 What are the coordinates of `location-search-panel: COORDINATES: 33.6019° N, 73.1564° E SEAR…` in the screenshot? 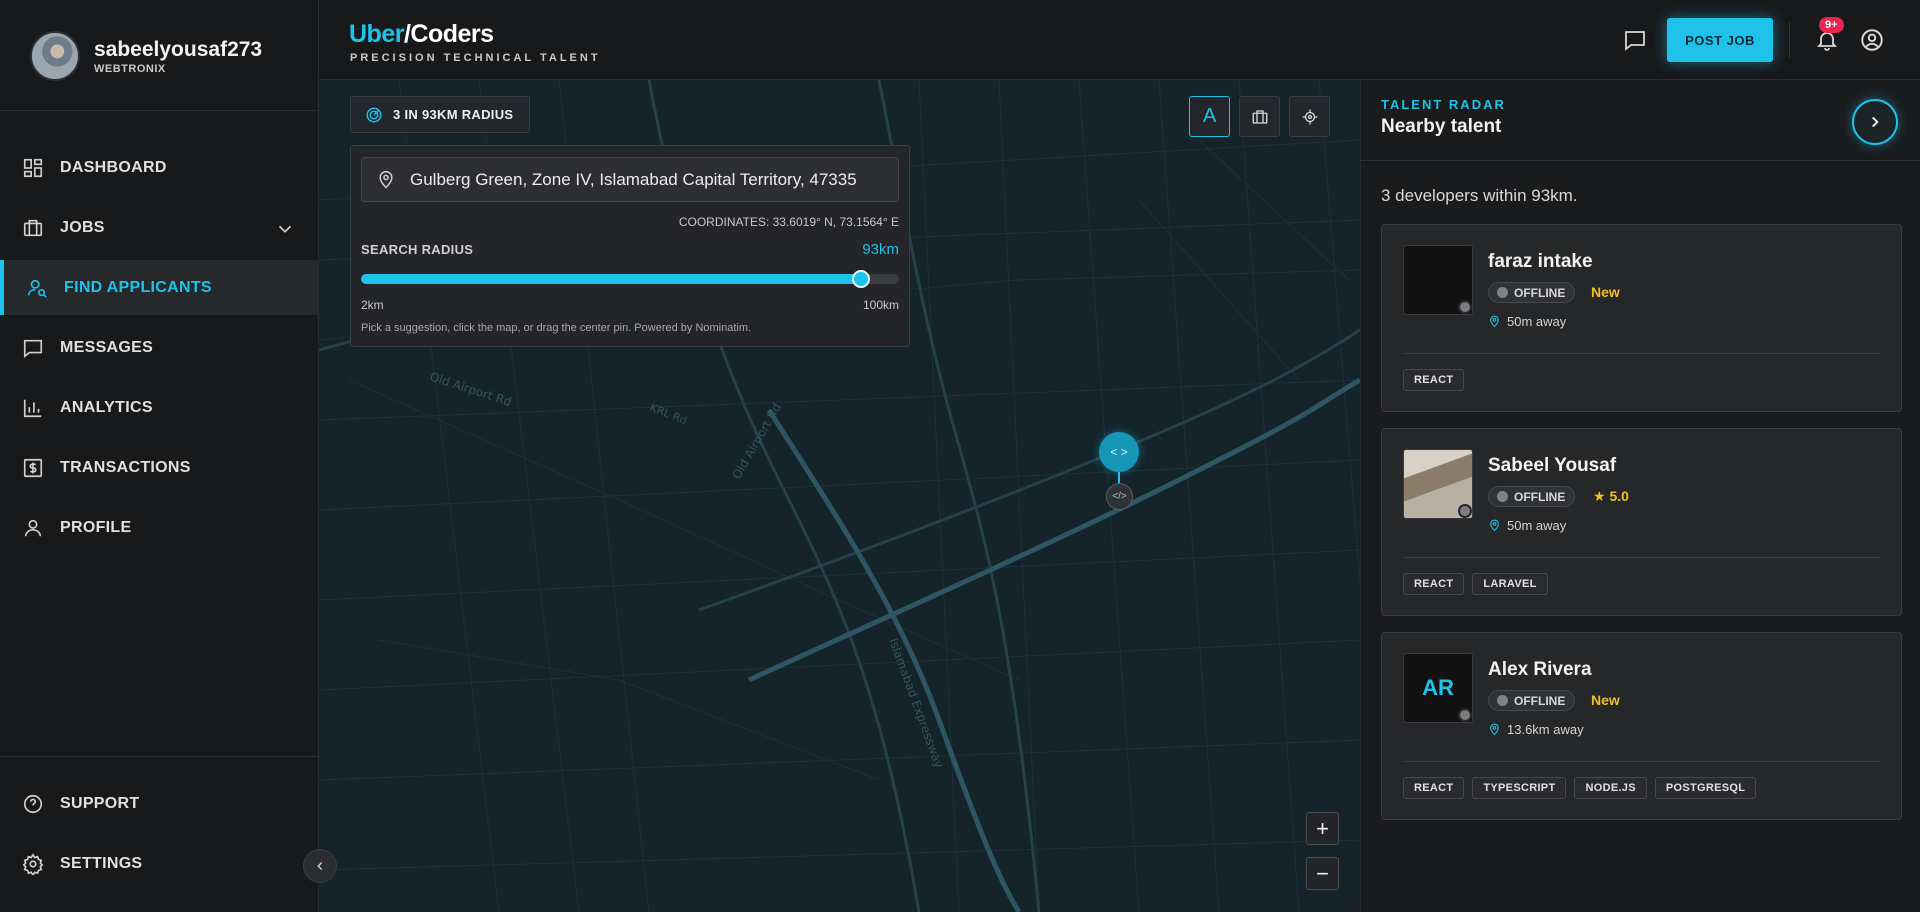 It's located at (630, 246).